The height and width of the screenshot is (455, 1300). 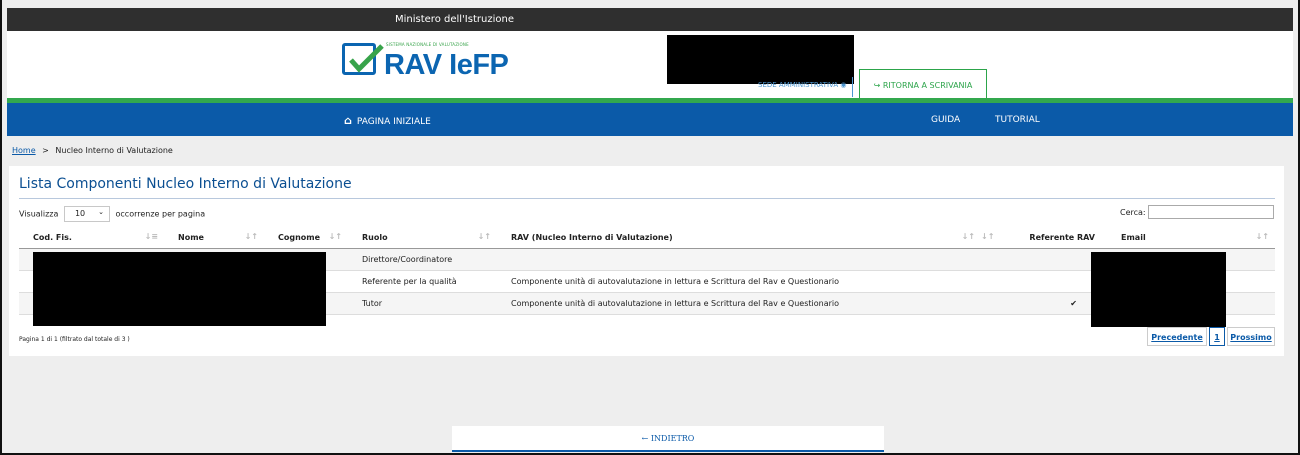 I want to click on sort-asc-icon: ↓≡, so click(x=151, y=236).